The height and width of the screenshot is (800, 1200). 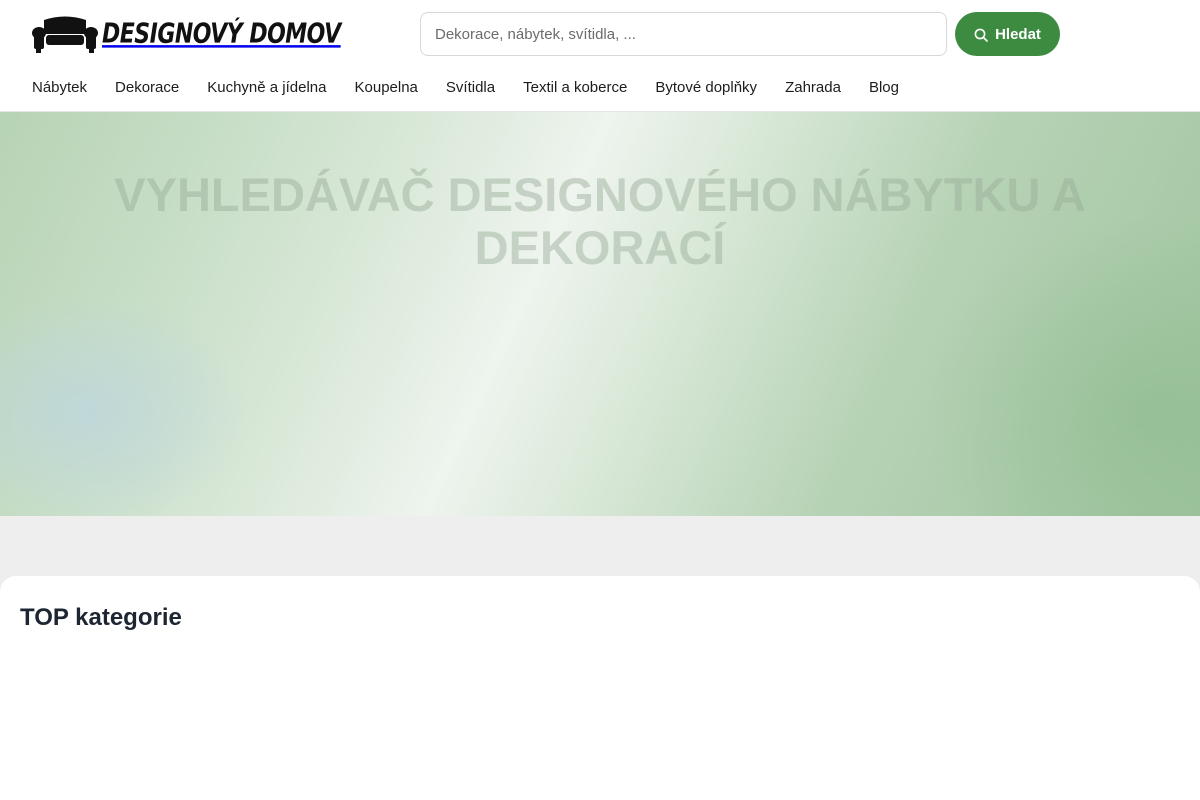 What do you see at coordinates (813, 88) in the screenshot?
I see `nav-item-zahrada: Zahrada` at bounding box center [813, 88].